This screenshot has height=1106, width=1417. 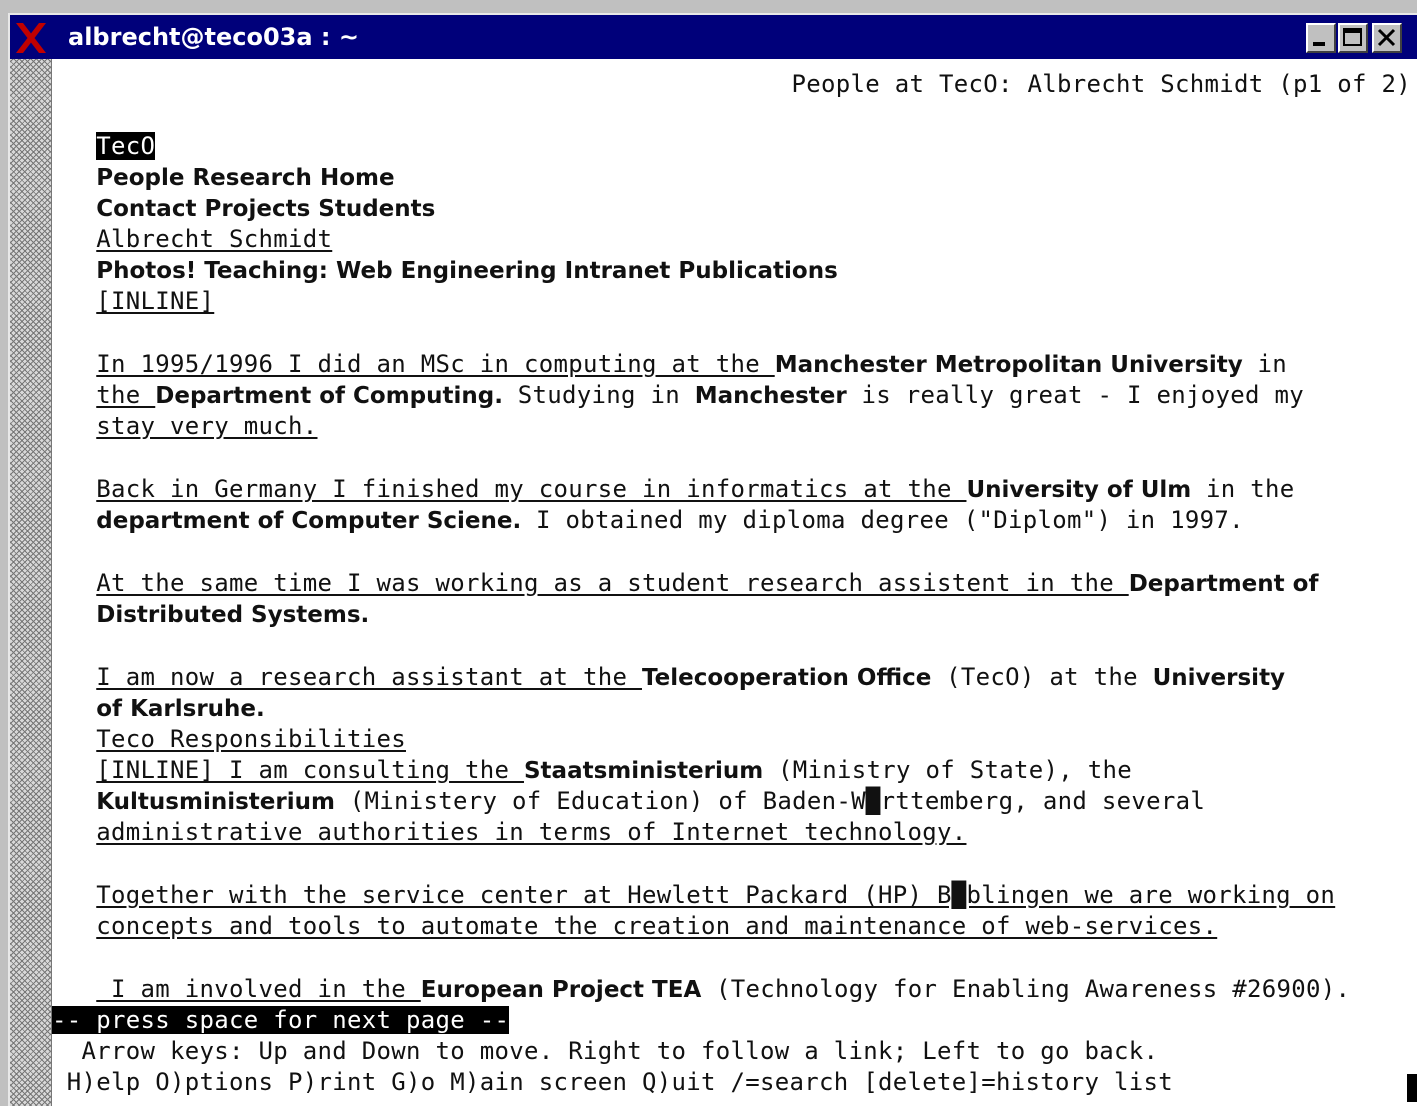 I want to click on text: in, so click(x=1264, y=364).